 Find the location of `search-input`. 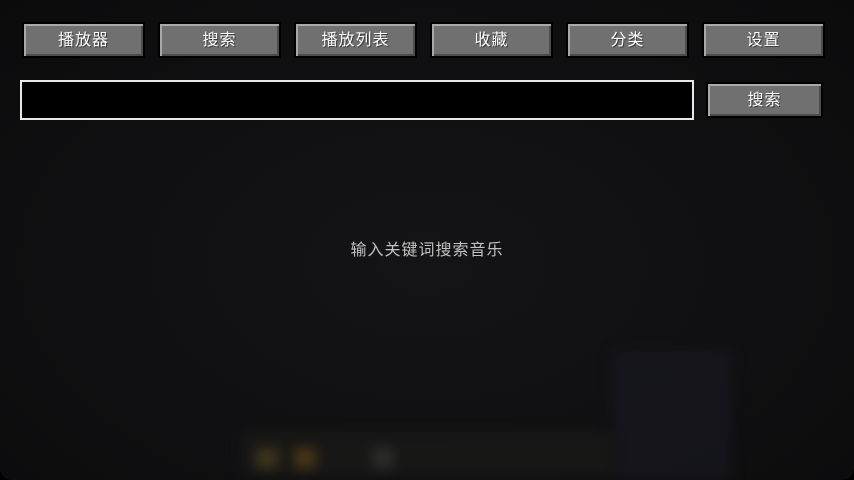

search-input is located at coordinates (357, 100).